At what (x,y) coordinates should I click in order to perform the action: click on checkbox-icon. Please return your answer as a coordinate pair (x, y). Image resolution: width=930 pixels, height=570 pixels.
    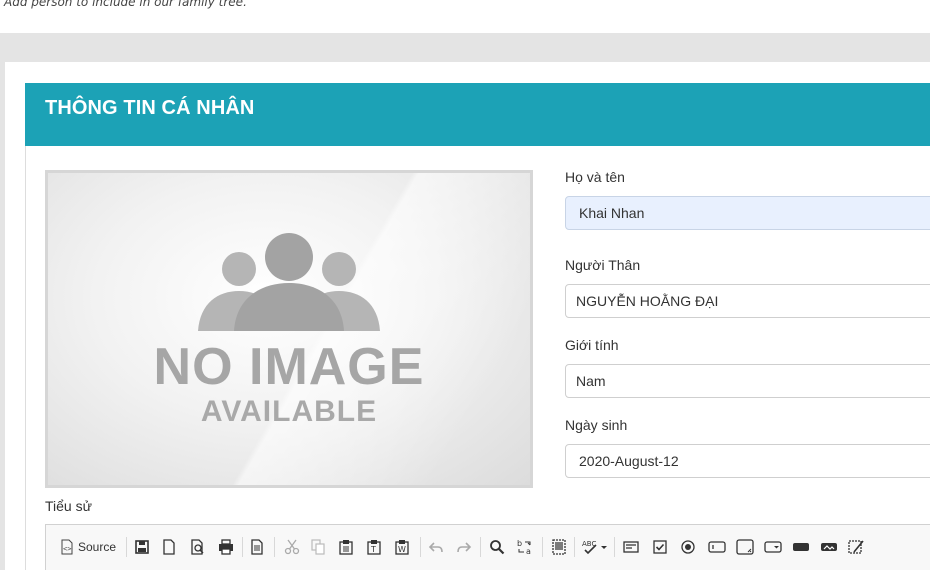
    Looking at the image, I should click on (660, 547).